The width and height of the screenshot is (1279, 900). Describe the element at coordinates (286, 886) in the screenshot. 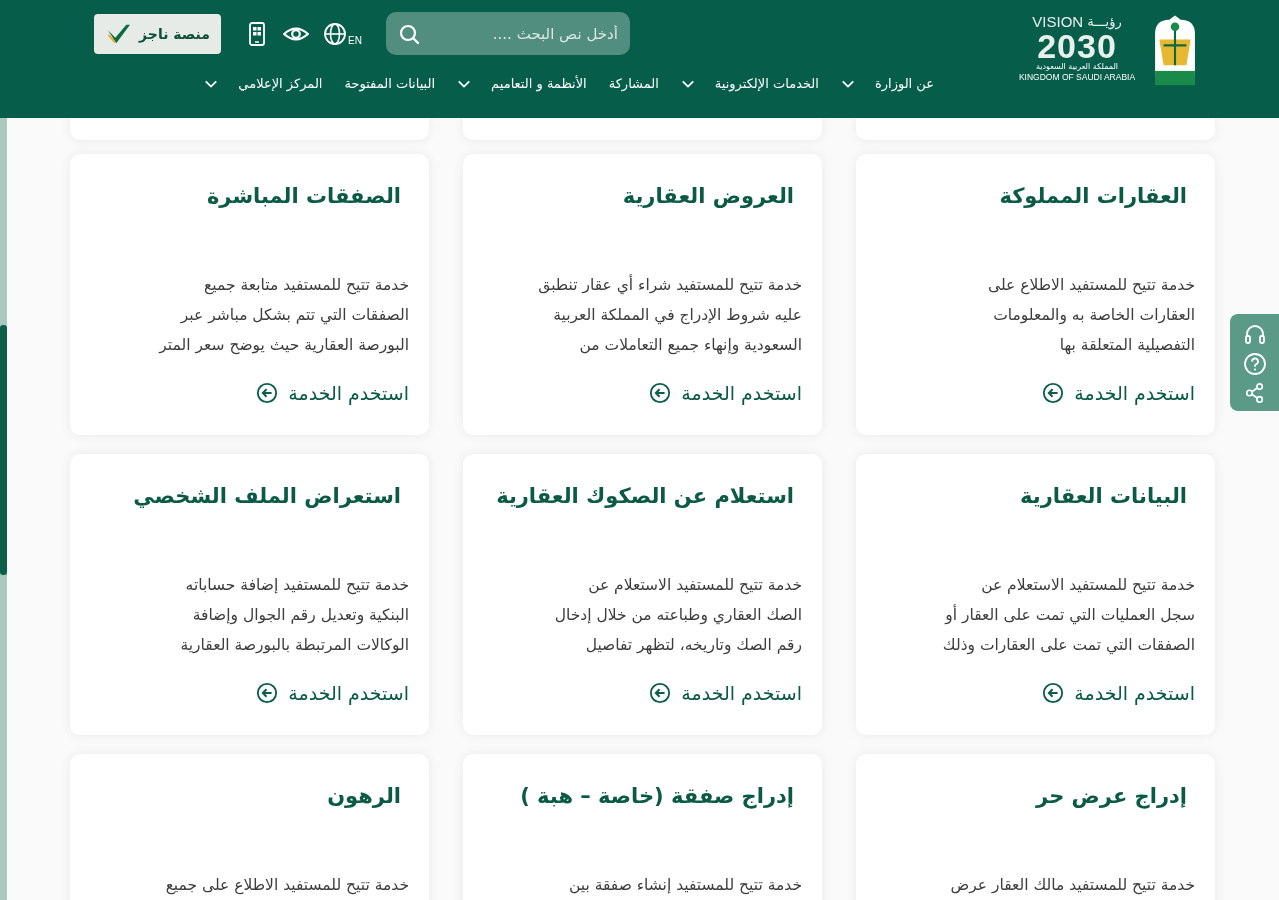

I see `card-description: خدمة تتيح للمستفيد الاطلاع على جميع` at that location.